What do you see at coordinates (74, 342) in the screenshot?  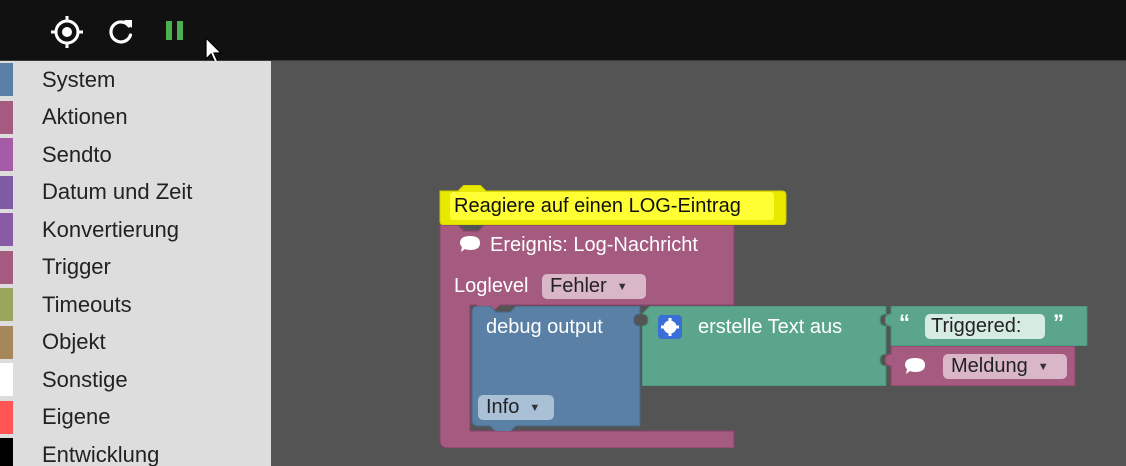 I see `category-label: Objekt` at bounding box center [74, 342].